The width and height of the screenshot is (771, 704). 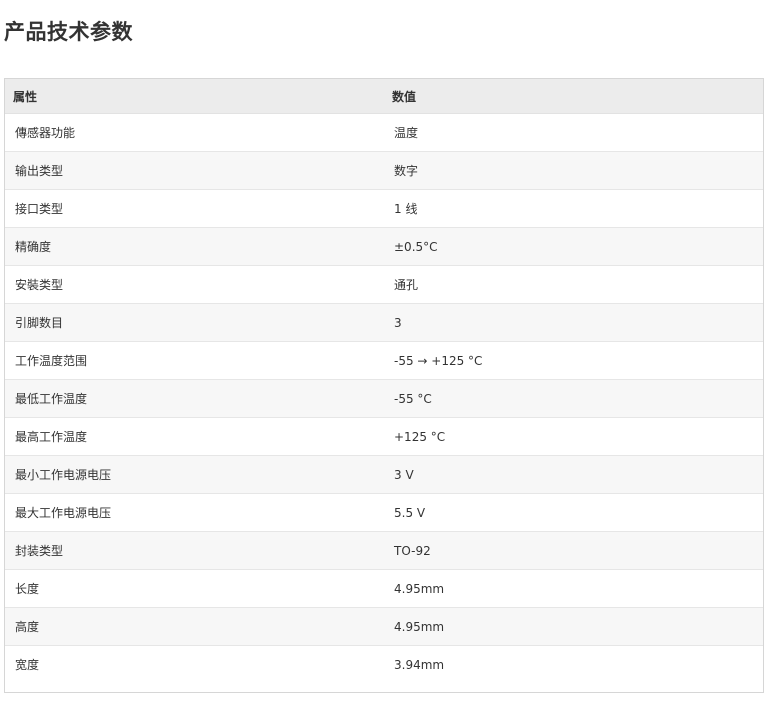 I want to click on table-row: 最低工作温度 -55 °C, so click(x=384, y=398).